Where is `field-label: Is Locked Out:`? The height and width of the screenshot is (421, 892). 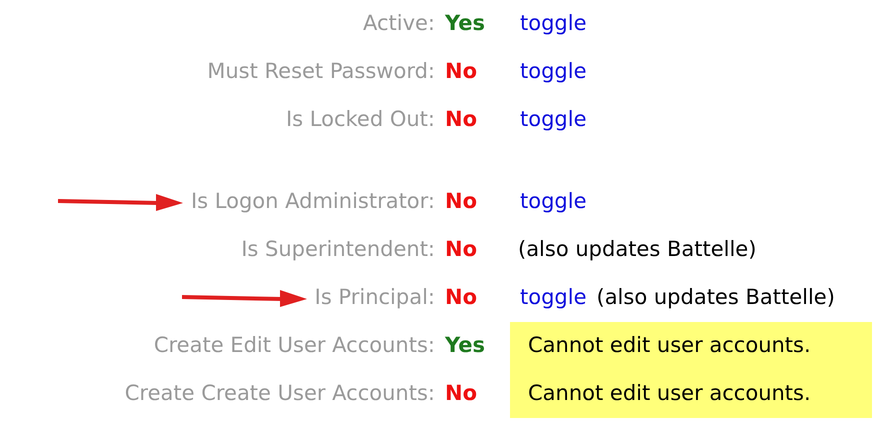
field-label: Is Locked Out: is located at coordinates (360, 120).